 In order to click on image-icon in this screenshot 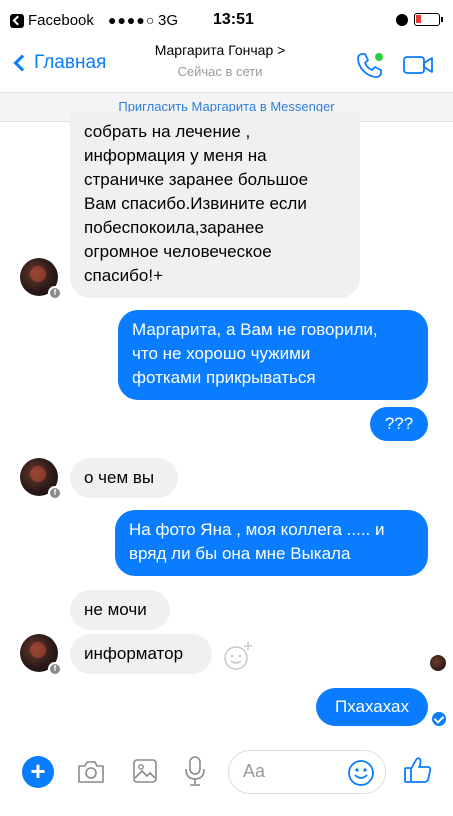, I will do `click(145, 771)`.